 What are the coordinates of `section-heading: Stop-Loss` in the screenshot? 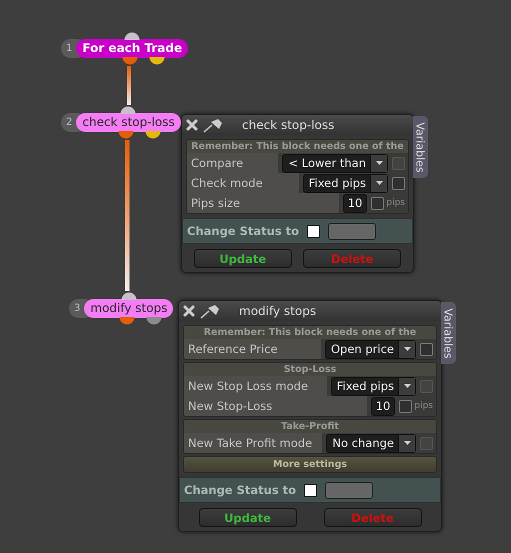 It's located at (310, 369).